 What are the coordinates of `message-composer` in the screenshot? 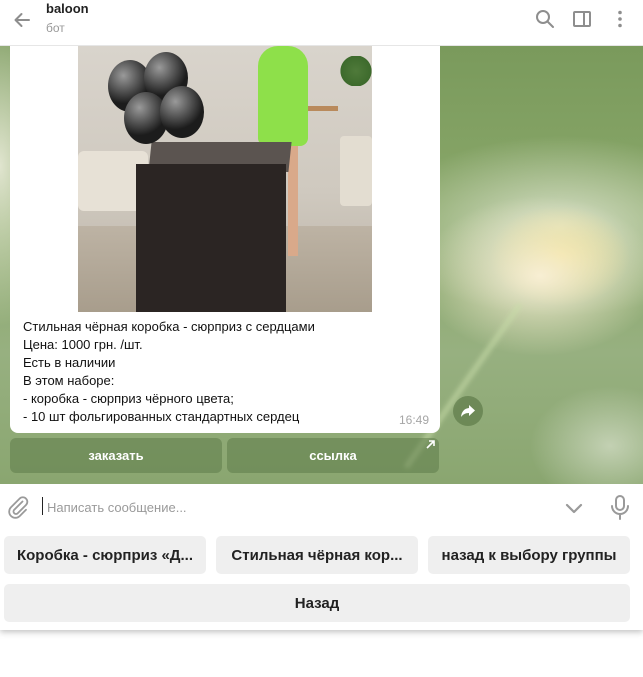 It's located at (321, 507).